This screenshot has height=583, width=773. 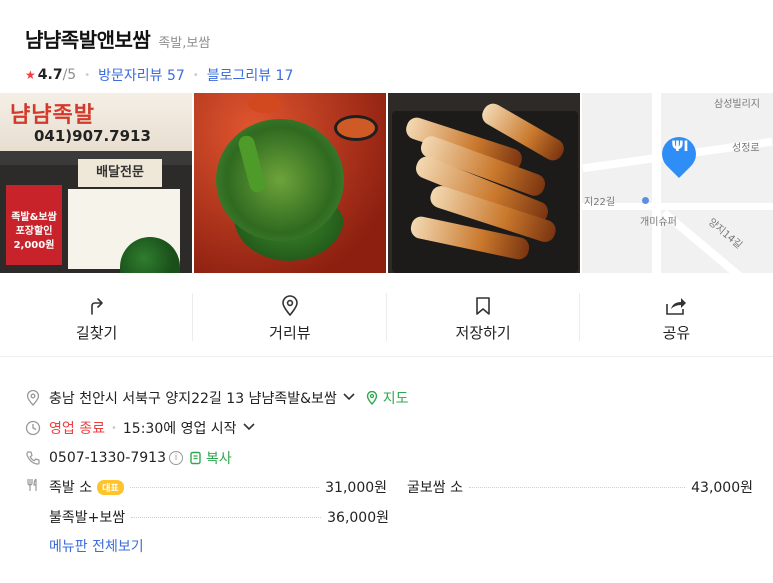 I want to click on bookmark-icon, so click(x=483, y=306).